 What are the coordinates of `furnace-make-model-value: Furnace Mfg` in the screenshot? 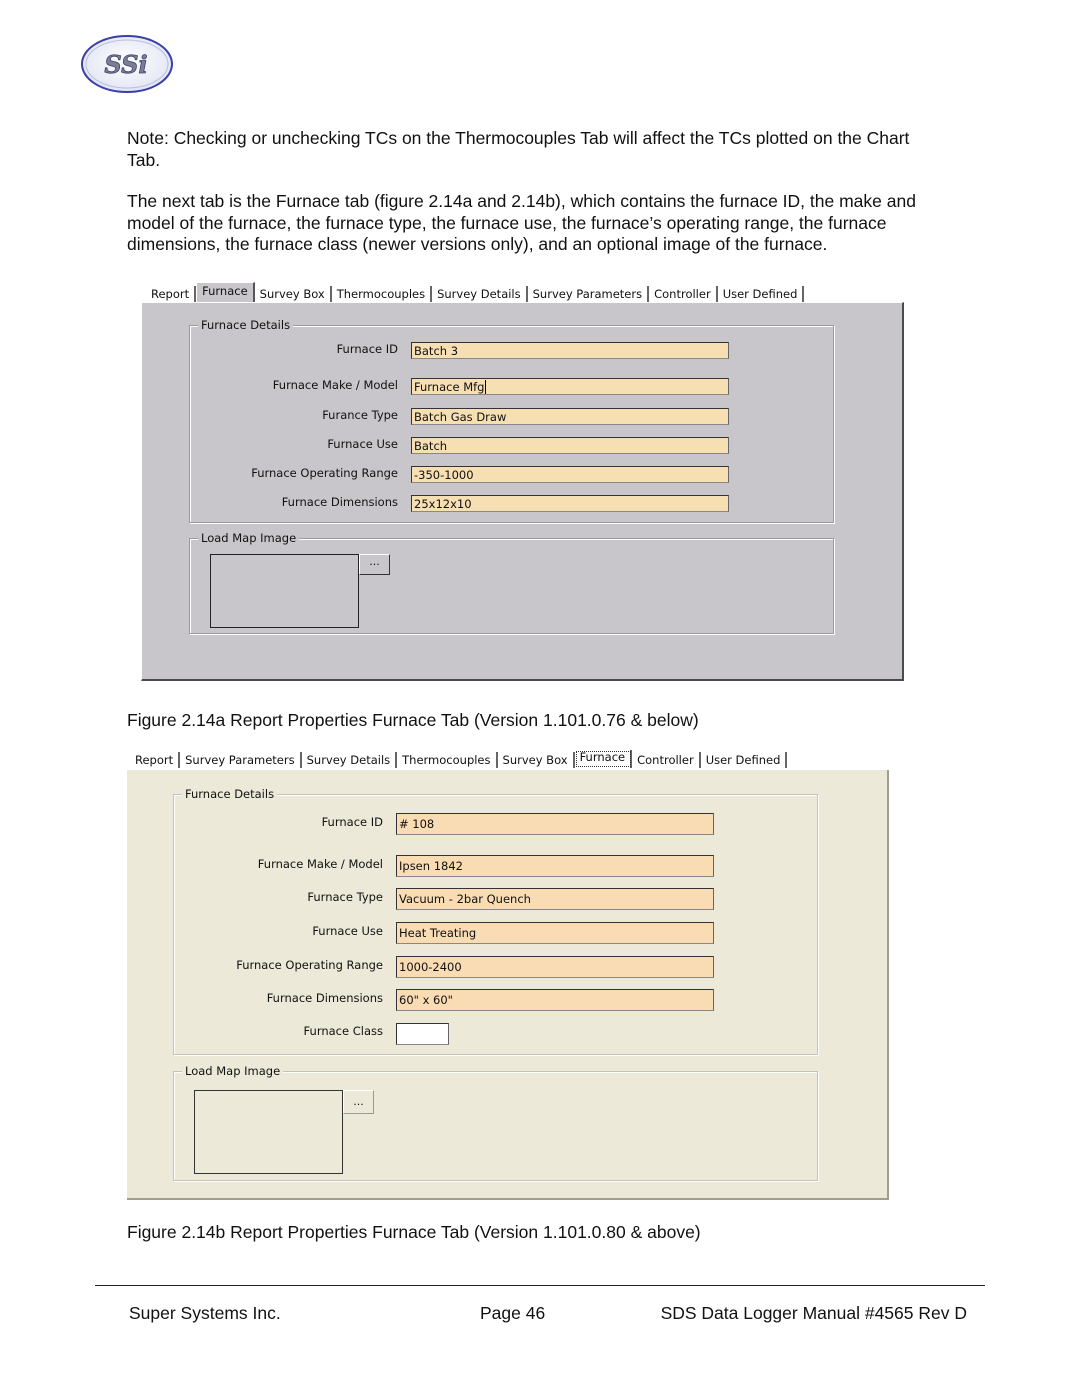 It's located at (449, 387).